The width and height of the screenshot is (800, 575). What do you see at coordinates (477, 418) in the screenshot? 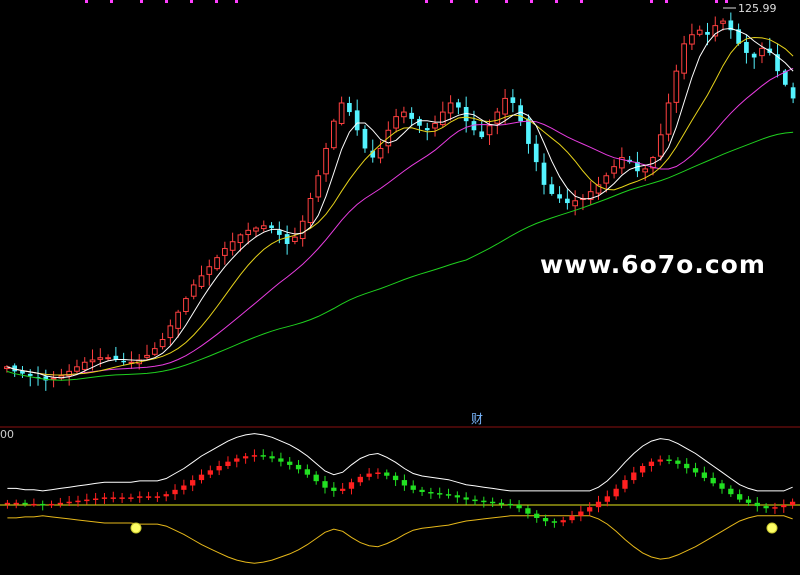
I see `indicator-tag: 财` at bounding box center [477, 418].